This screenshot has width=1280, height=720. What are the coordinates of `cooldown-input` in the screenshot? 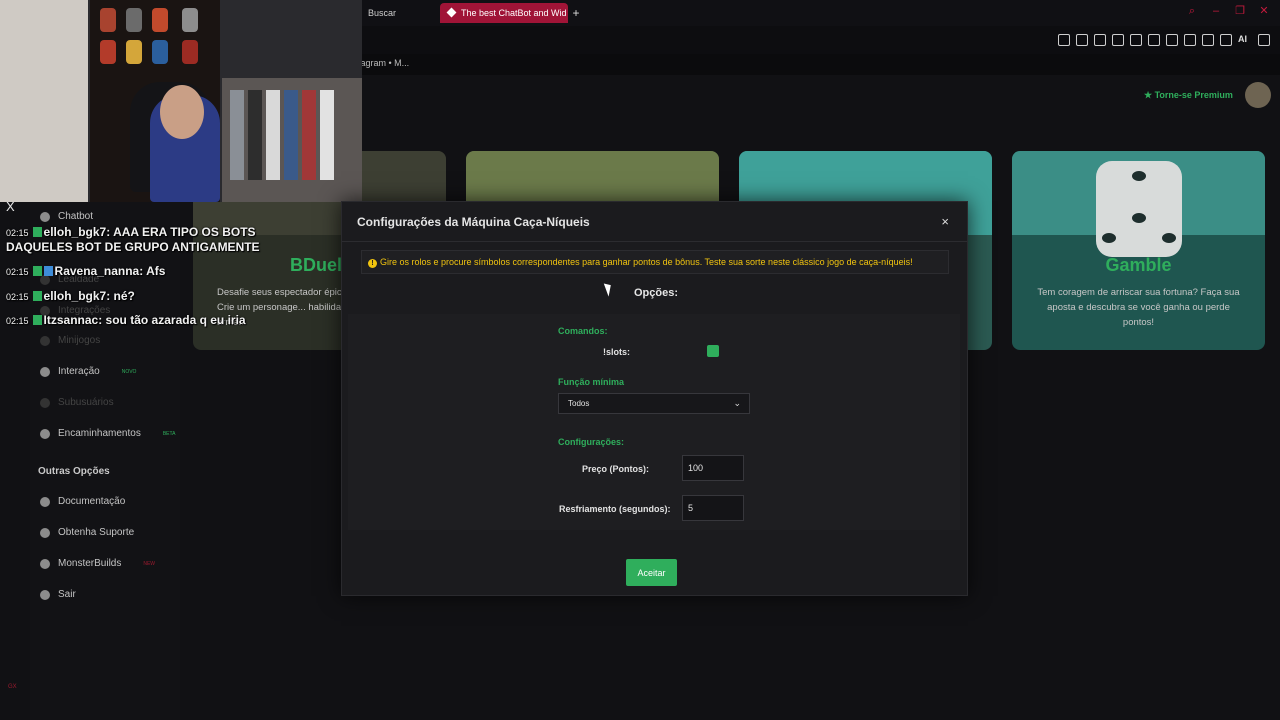 It's located at (713, 508).